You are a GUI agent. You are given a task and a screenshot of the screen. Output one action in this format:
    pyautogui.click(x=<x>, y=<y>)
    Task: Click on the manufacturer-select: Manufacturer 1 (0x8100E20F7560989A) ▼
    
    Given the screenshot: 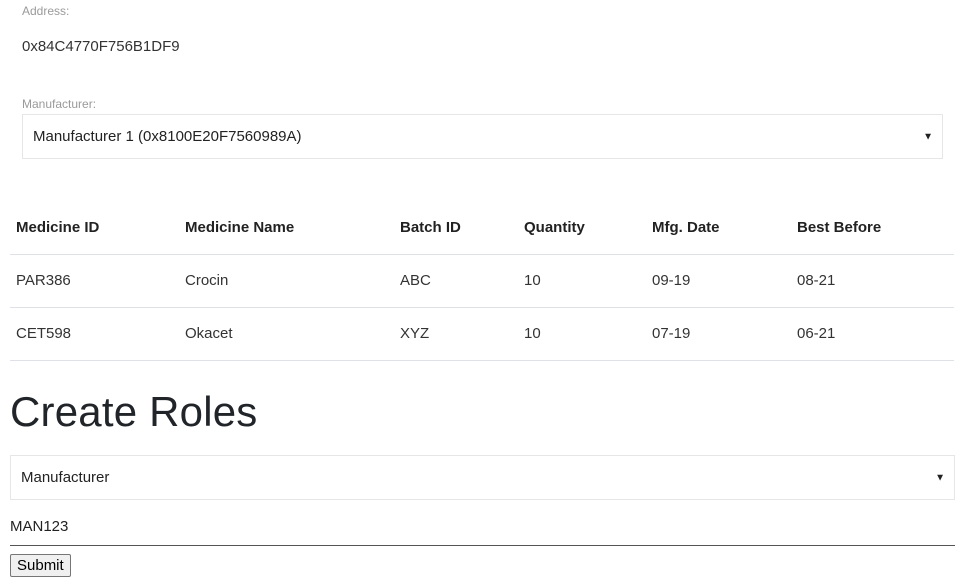 What is the action you would take?
    pyautogui.click(x=482, y=136)
    